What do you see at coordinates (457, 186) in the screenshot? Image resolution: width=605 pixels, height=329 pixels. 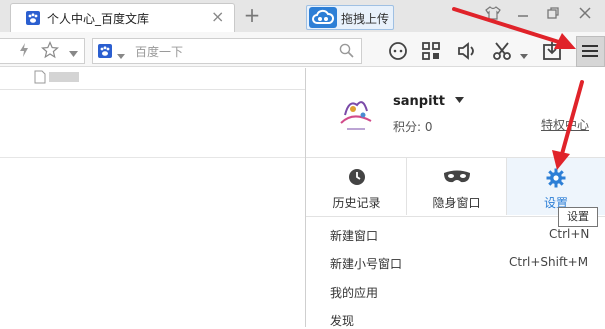 I see `incognito-tile: 隐身窗口` at bounding box center [457, 186].